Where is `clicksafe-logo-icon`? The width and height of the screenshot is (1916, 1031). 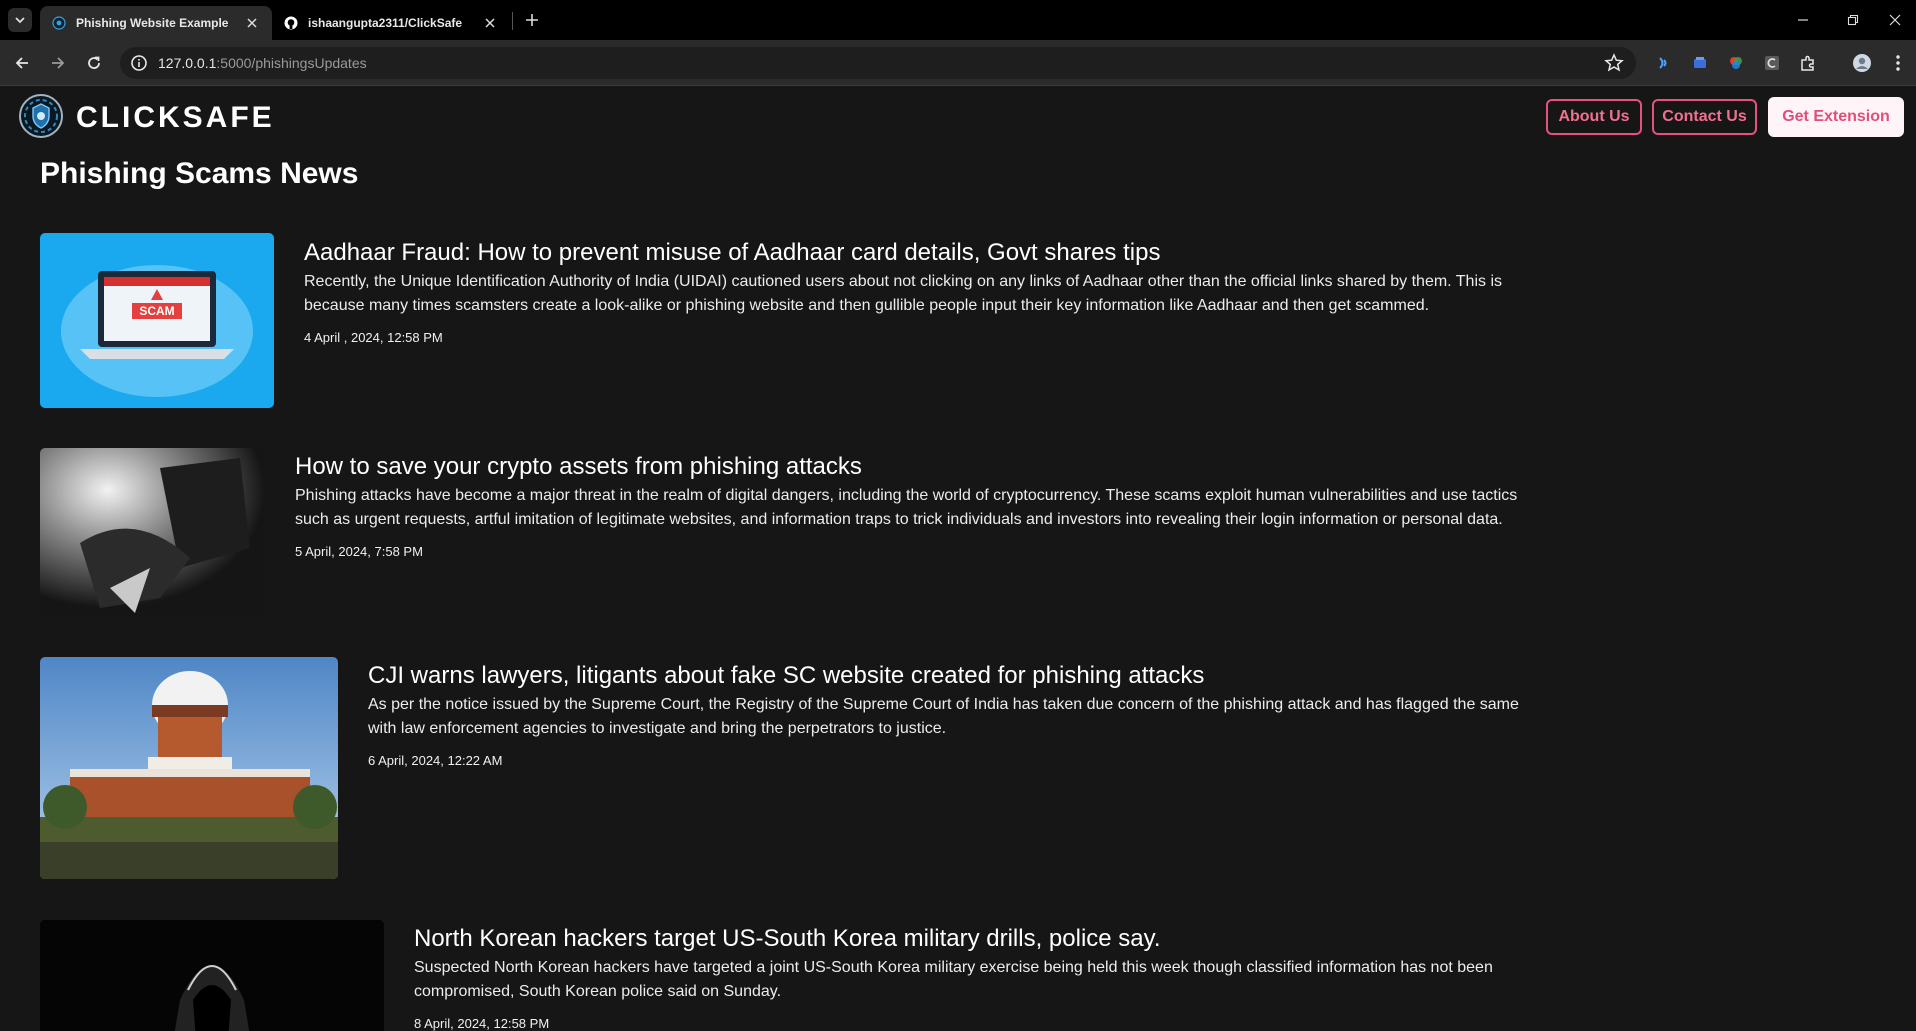 clicksafe-logo-icon is located at coordinates (41, 116).